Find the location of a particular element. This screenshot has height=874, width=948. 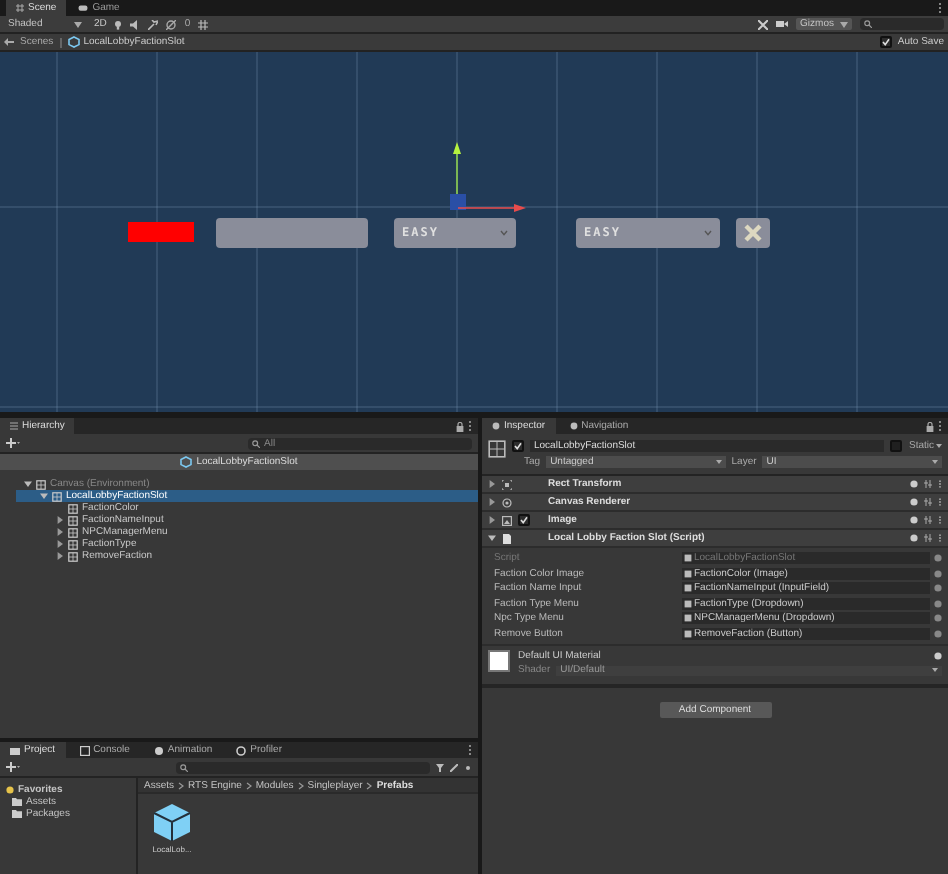

project-search-field is located at coordinates (303, 767).